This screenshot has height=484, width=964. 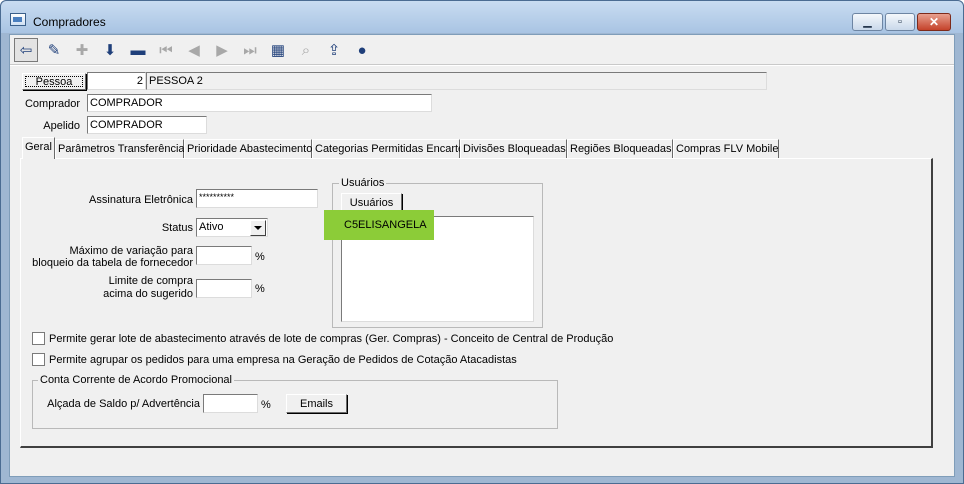 I want to click on max-variacao-field, so click(x=224, y=255).